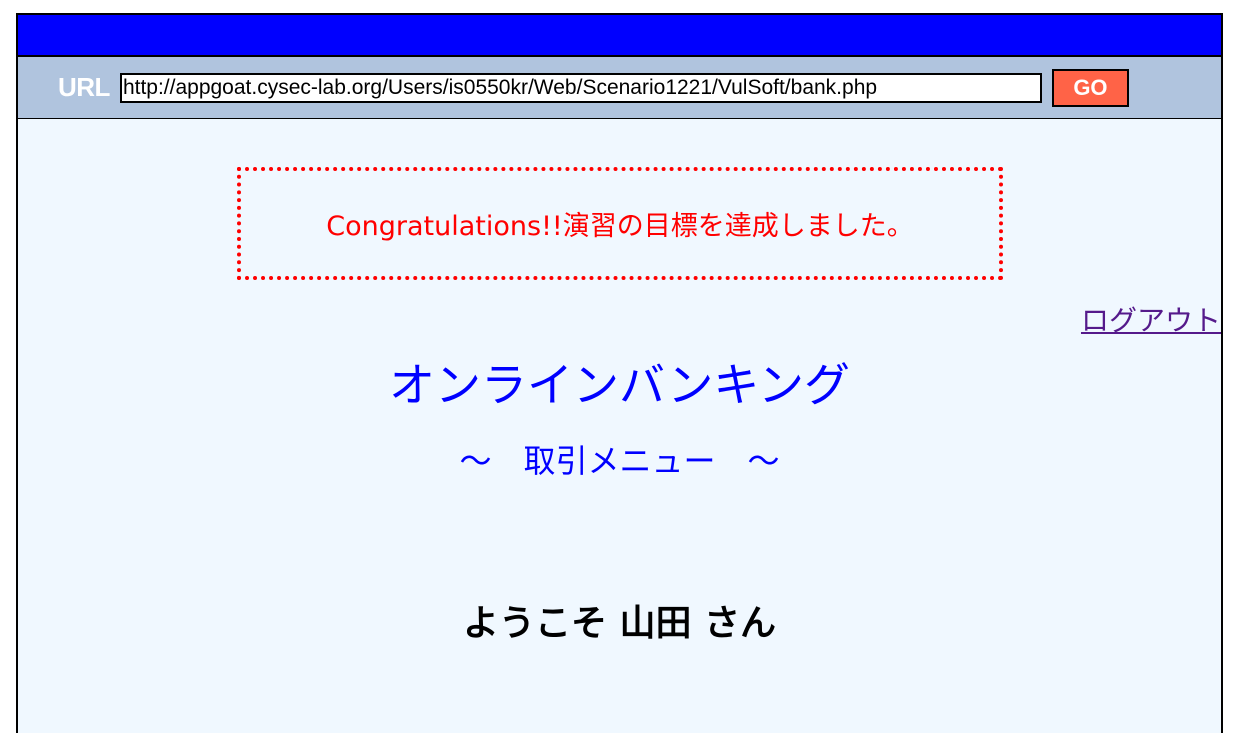  Describe the element at coordinates (84, 87) in the screenshot. I see `url-label: URL` at that location.